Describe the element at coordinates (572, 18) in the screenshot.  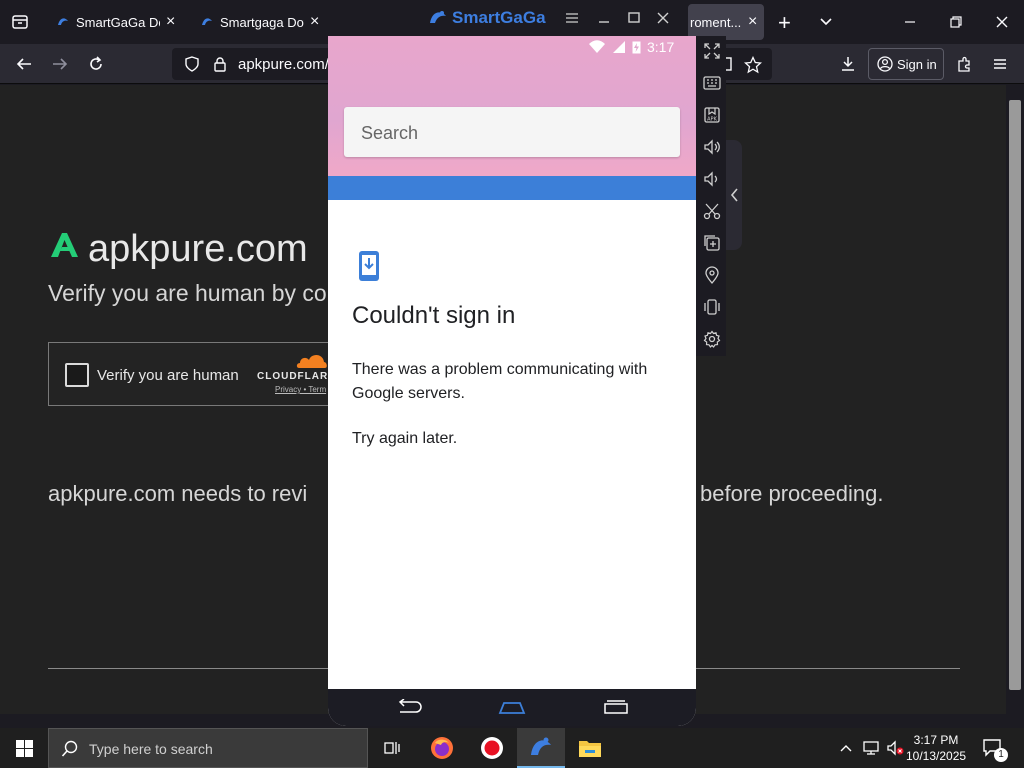
I see `emulator-menu-icon` at that location.